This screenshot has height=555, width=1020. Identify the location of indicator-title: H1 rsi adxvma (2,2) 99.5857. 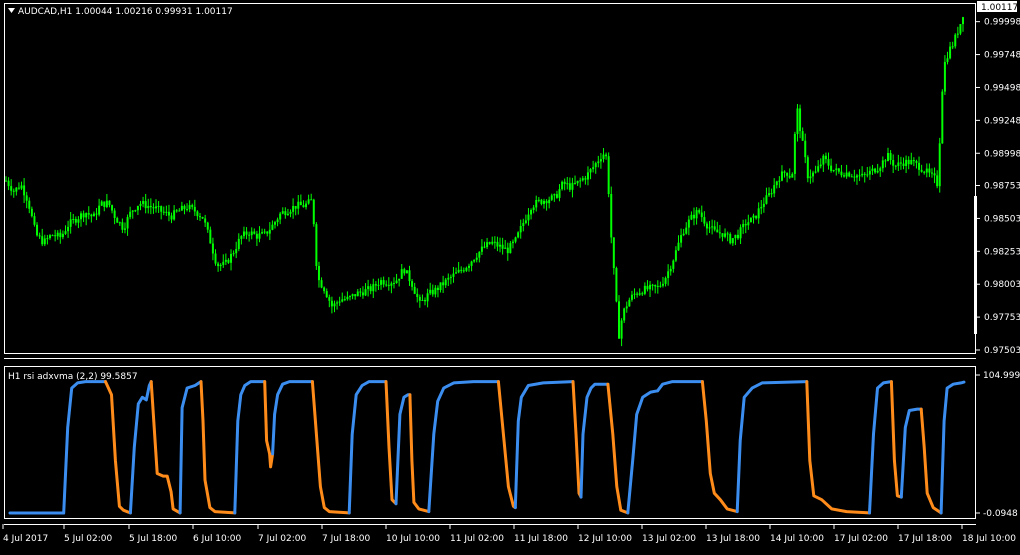
(73, 377).